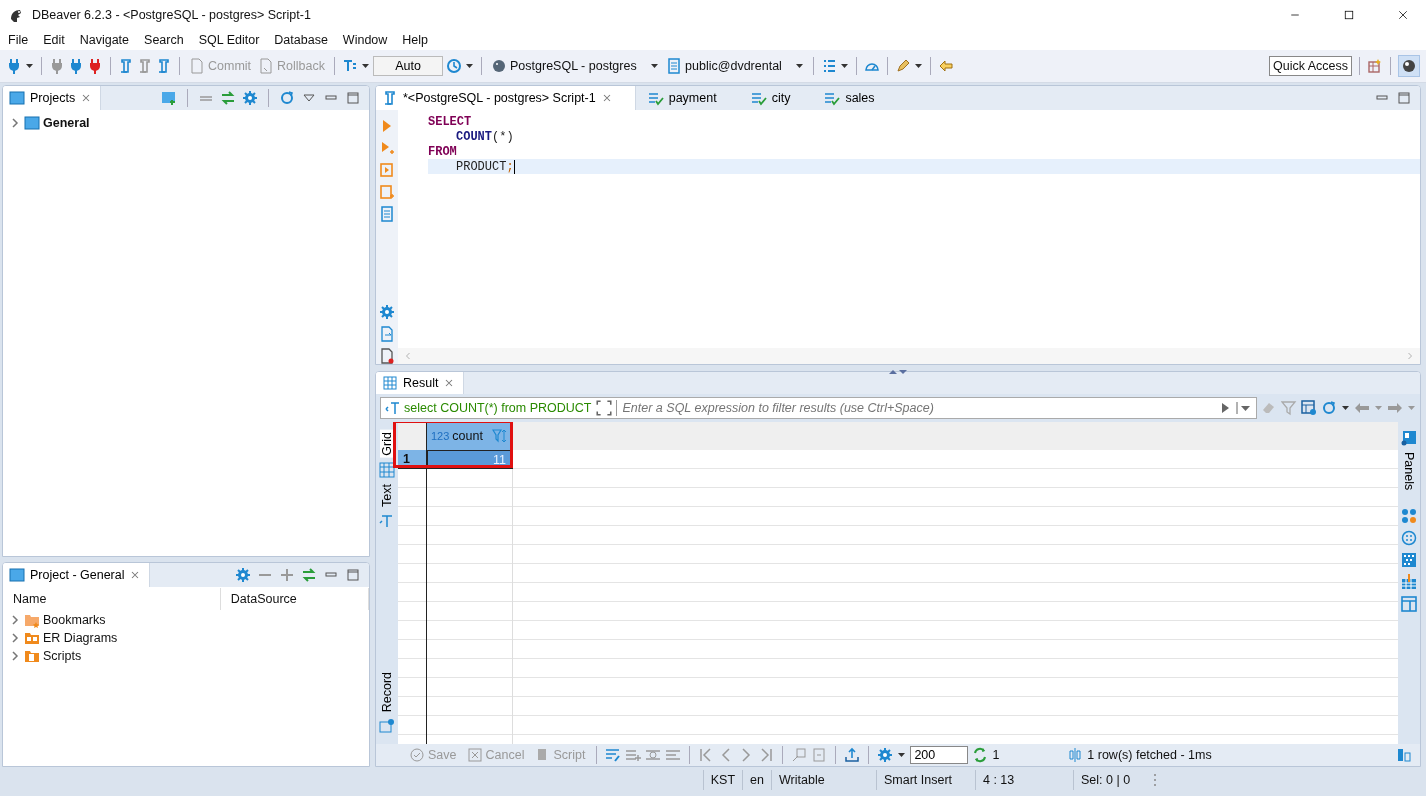 Image resolution: width=1426 pixels, height=796 pixels. Describe the element at coordinates (939, 755) in the screenshot. I see `fetch-size-field: 200` at that location.